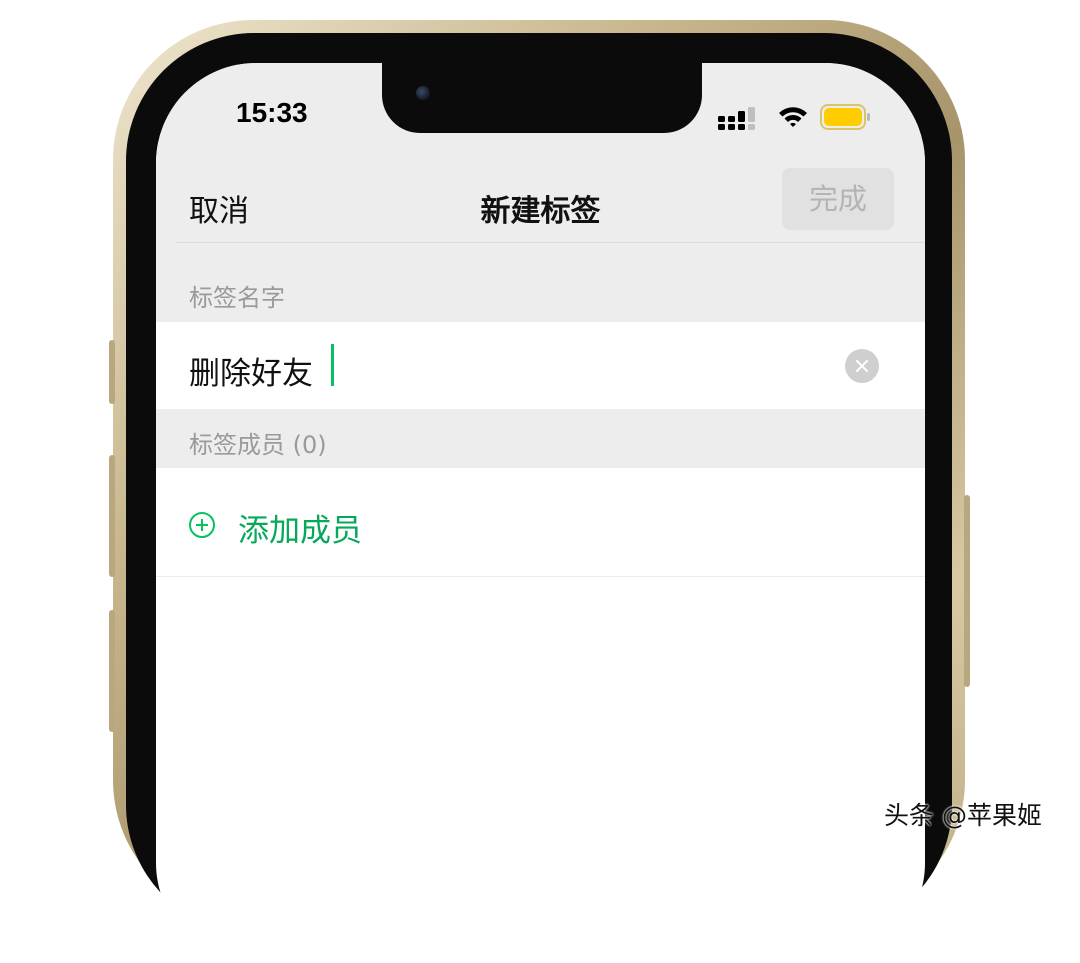 This screenshot has height=963, width=1080. What do you see at coordinates (542, 98) in the screenshot?
I see `dynamic-island-notch` at bounding box center [542, 98].